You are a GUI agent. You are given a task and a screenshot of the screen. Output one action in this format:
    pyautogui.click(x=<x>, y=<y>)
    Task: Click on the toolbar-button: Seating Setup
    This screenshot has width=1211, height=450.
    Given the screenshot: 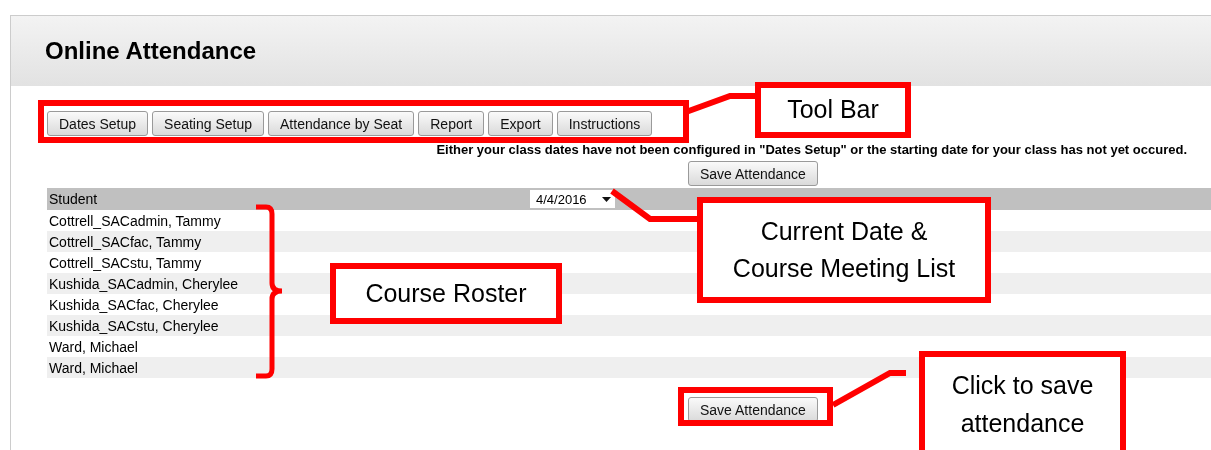 What is the action you would take?
    pyautogui.click(x=208, y=123)
    